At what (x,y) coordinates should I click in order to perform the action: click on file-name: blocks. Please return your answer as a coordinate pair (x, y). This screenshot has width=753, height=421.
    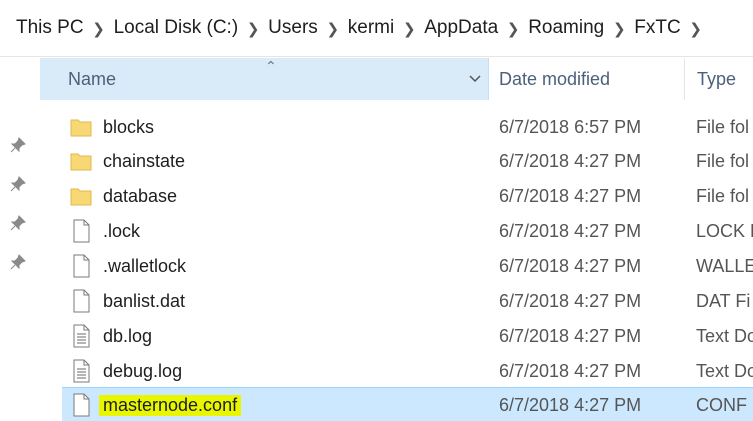
    Looking at the image, I should click on (129, 127).